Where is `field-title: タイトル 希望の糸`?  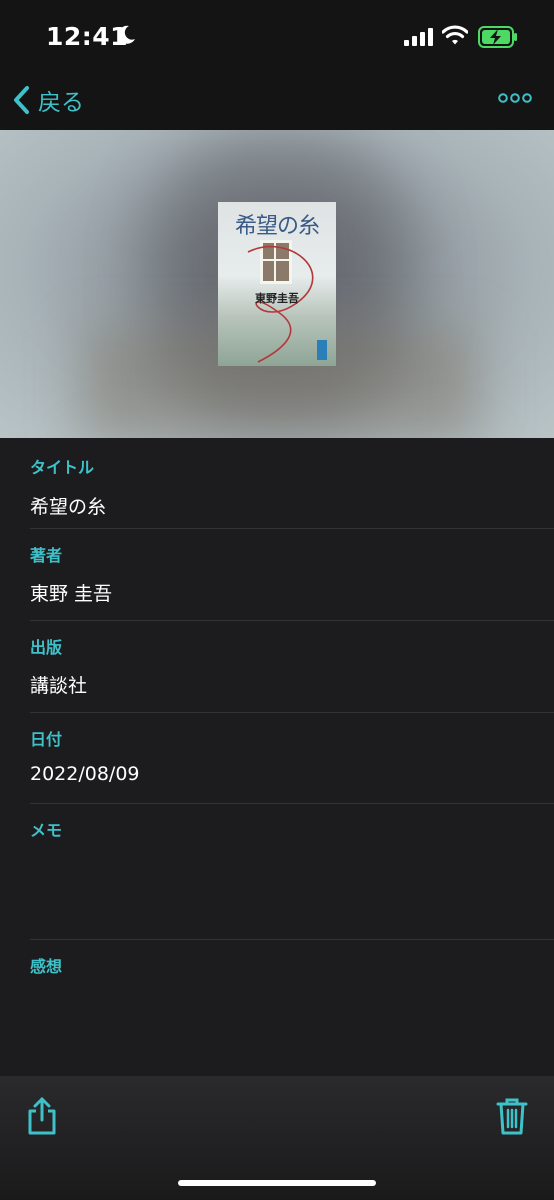
field-title: タイトル 希望の糸 is located at coordinates (277, 483).